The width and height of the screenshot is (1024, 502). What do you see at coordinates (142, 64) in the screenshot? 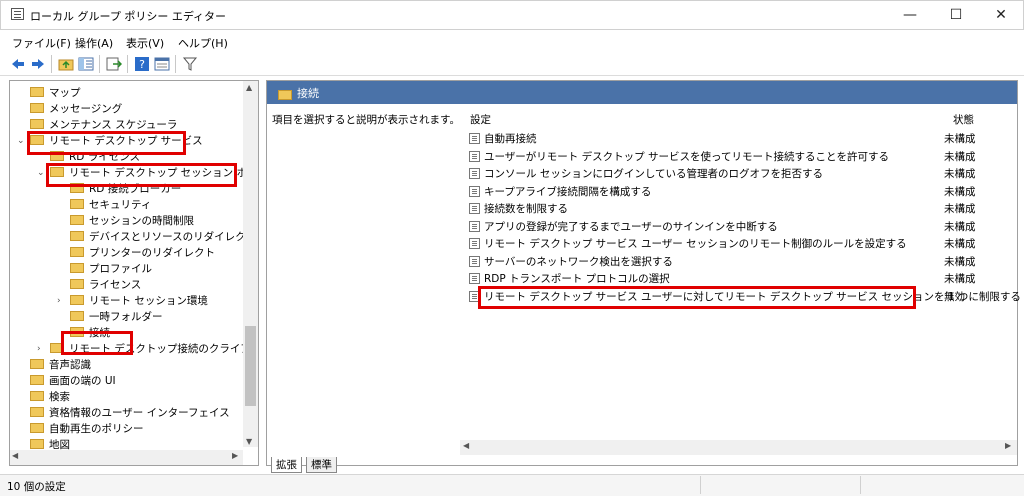
I see `help-icon: ?` at bounding box center [142, 64].